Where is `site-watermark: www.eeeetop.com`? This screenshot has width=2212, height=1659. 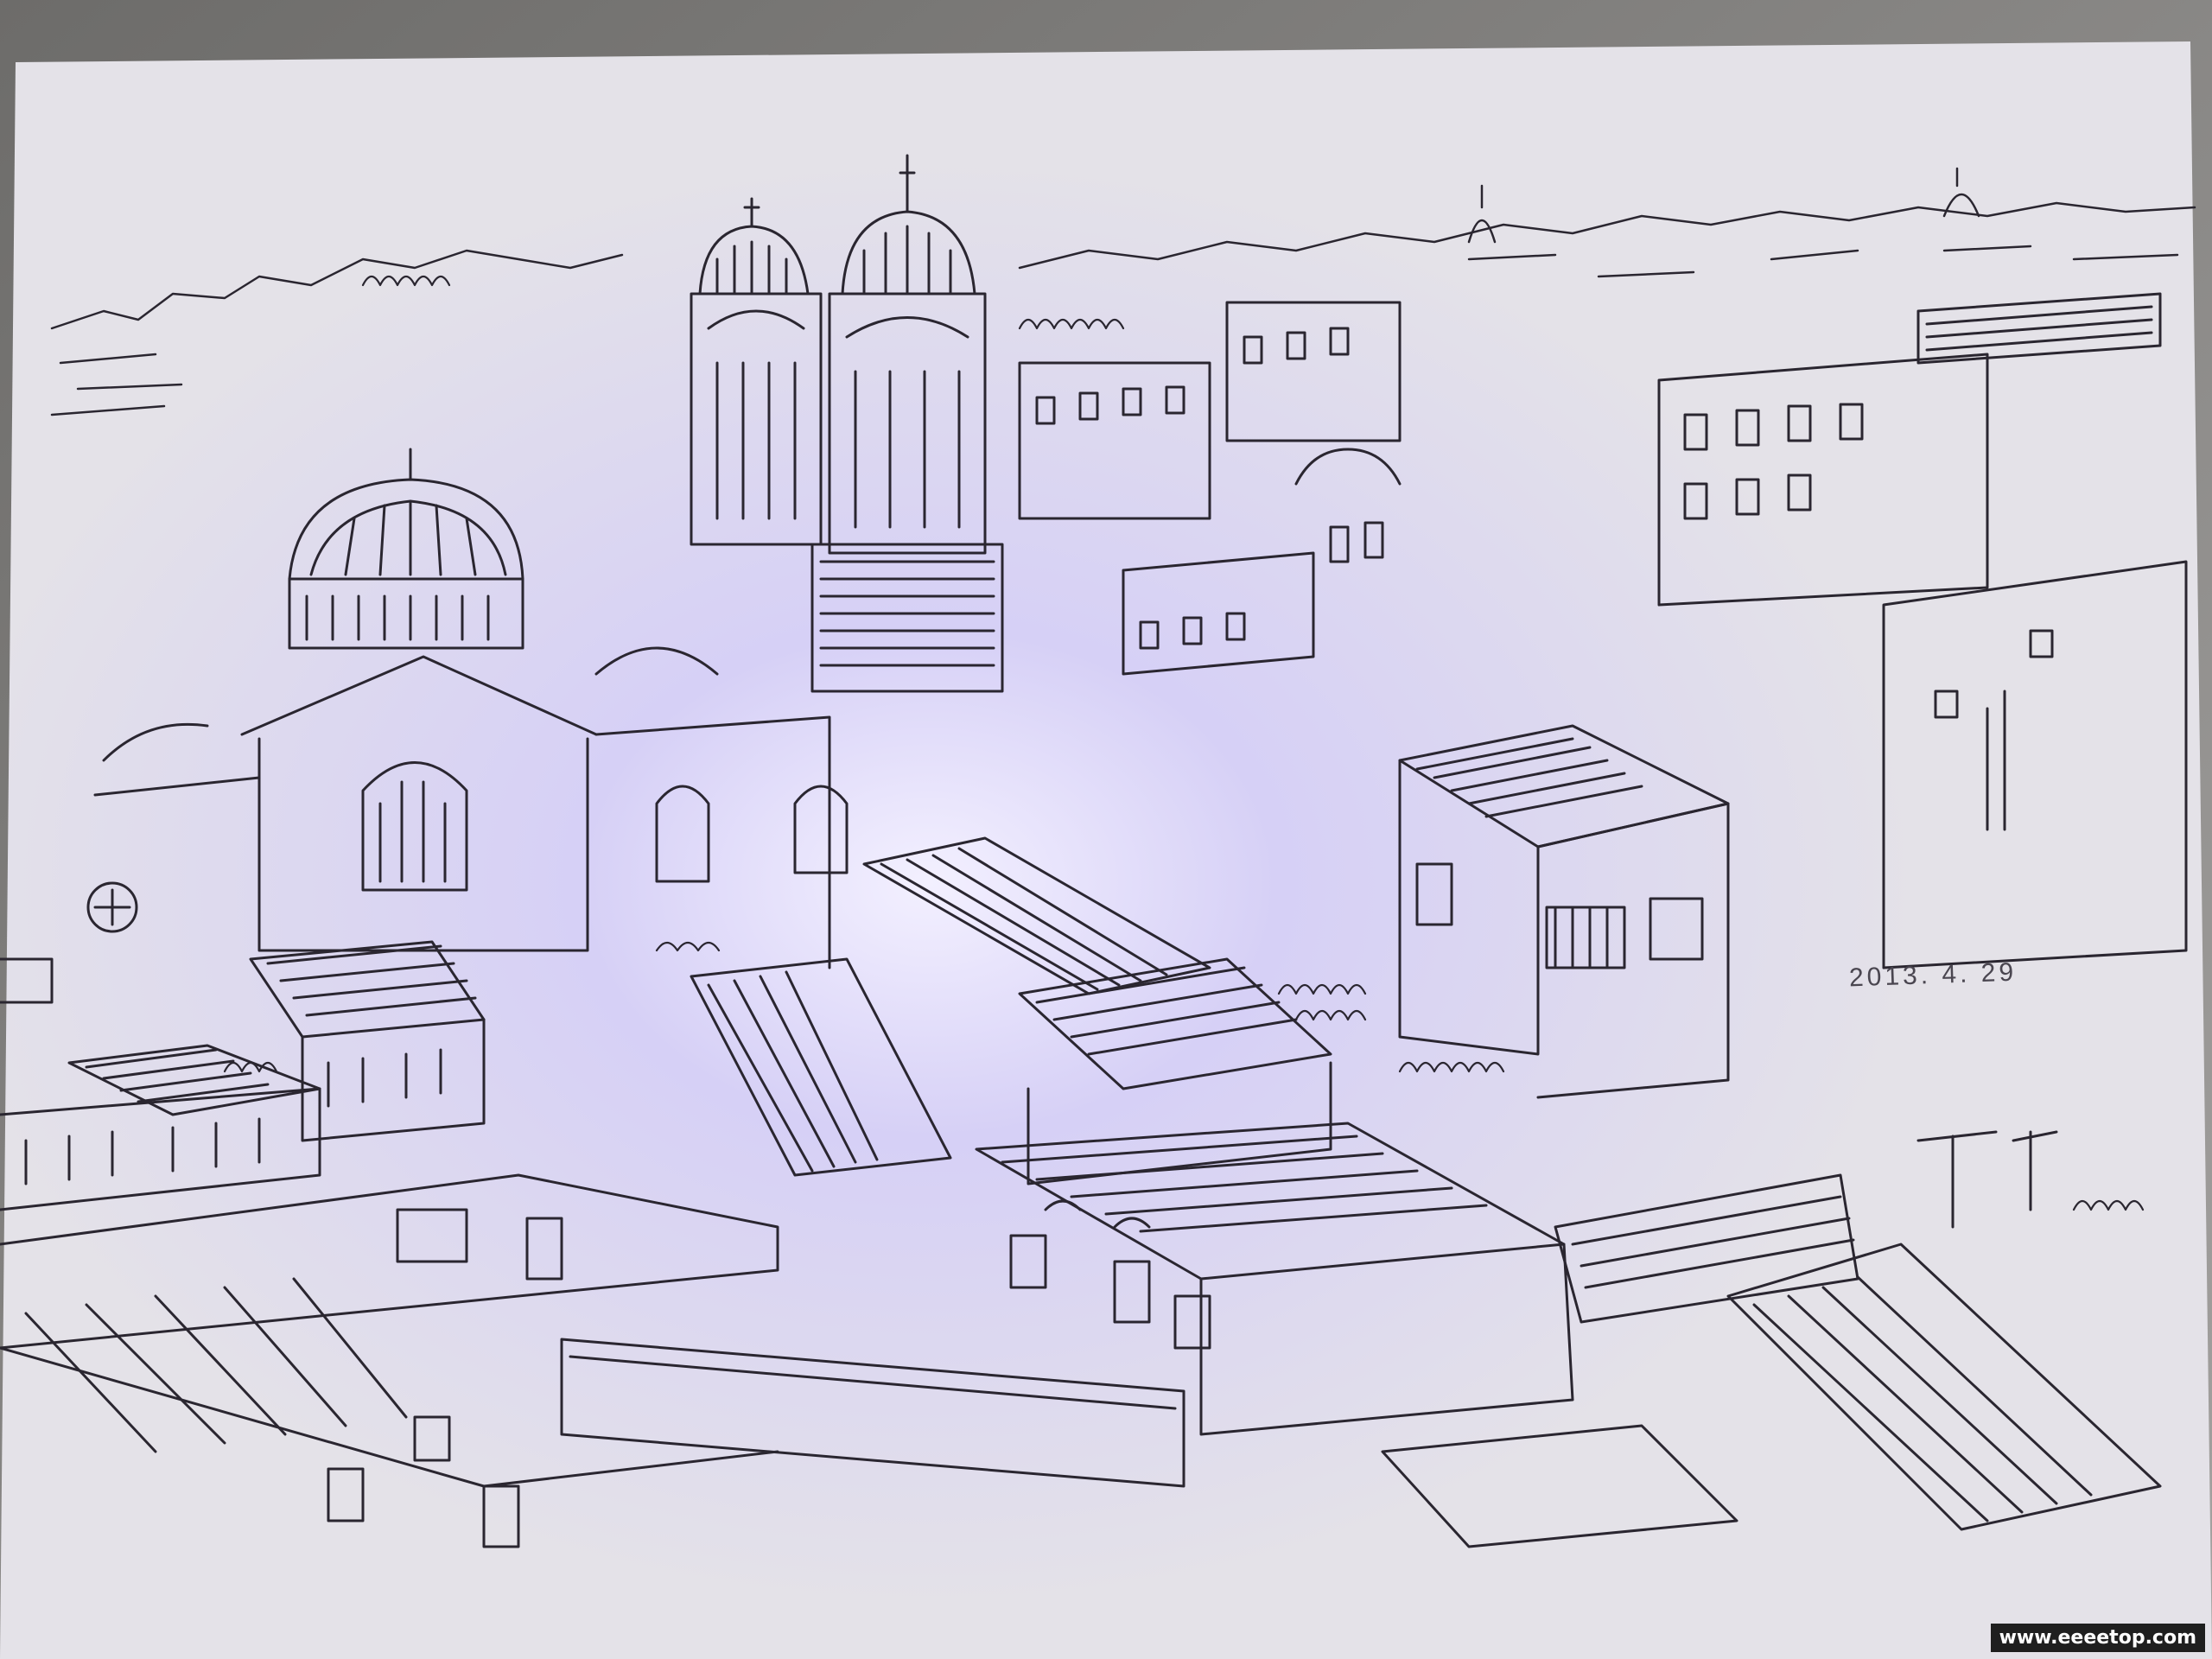
site-watermark: www.eeeetop.com is located at coordinates (2097, 1638).